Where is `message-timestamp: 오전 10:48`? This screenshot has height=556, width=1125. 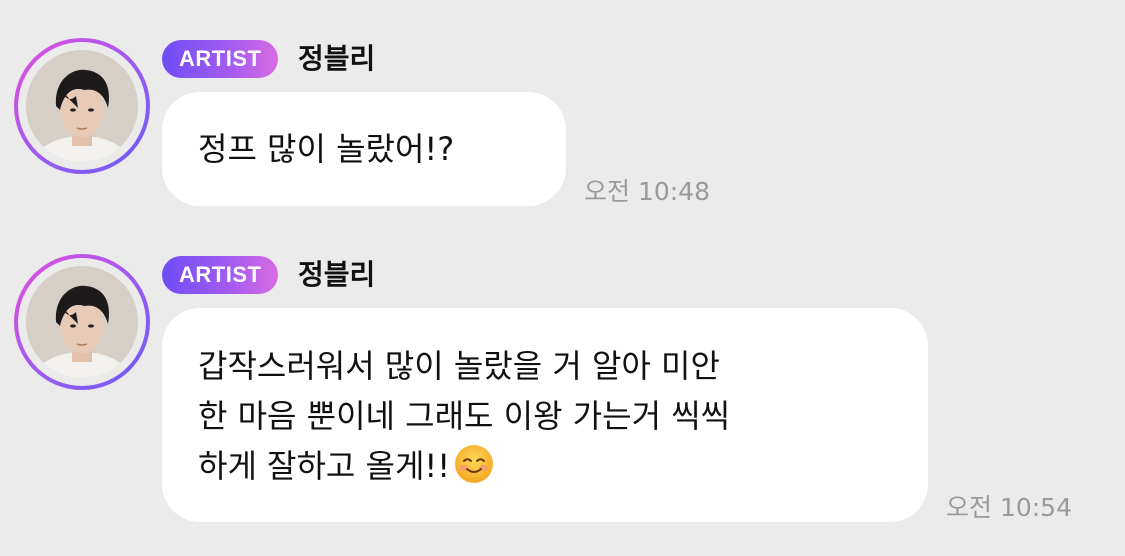
message-timestamp: 오전 10:48 is located at coordinates (647, 191).